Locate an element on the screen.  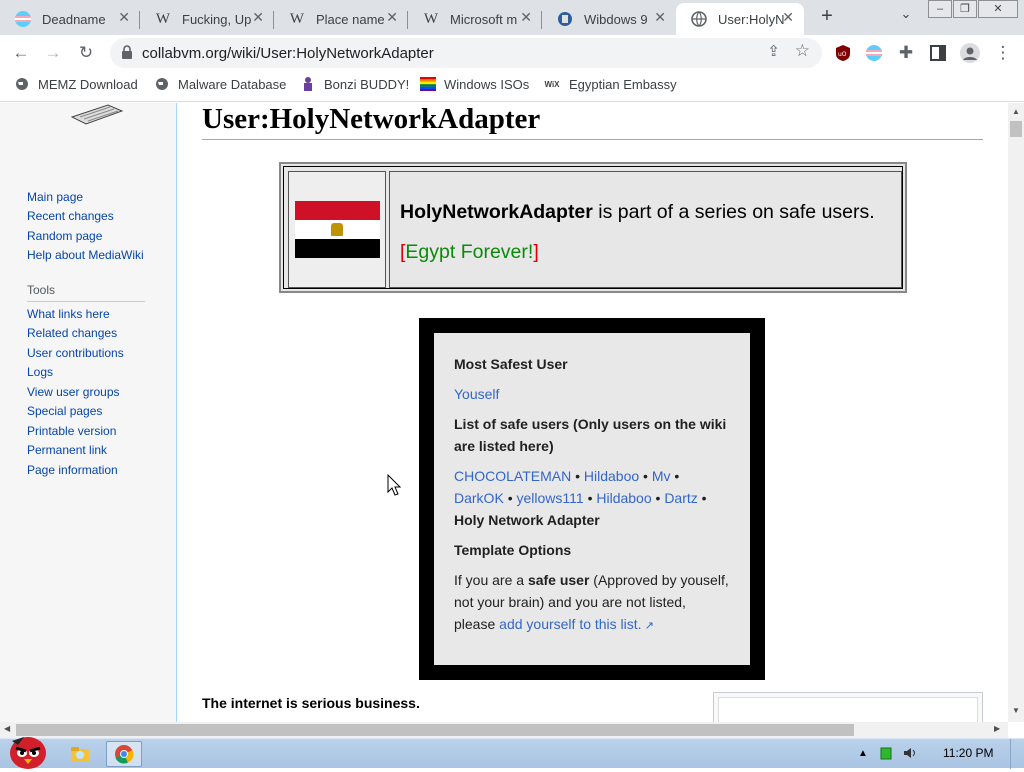
bookmark-bonzi-buddy: Bonzi BUDDY! is located at coordinates (354, 84).